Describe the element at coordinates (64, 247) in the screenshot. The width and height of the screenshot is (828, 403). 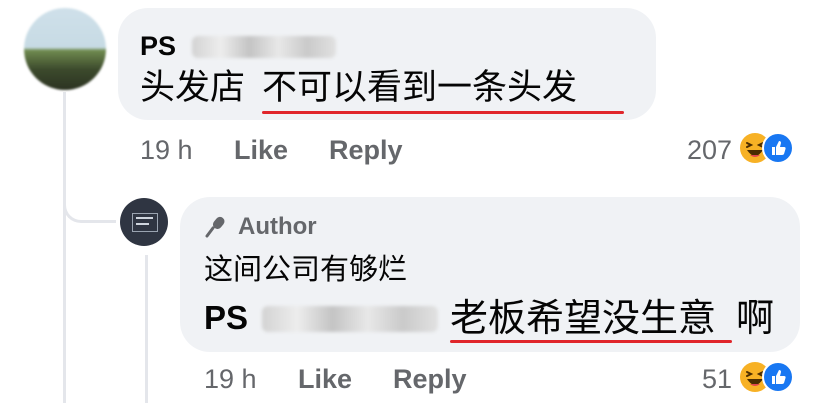
I see `thread-line-vertical` at that location.